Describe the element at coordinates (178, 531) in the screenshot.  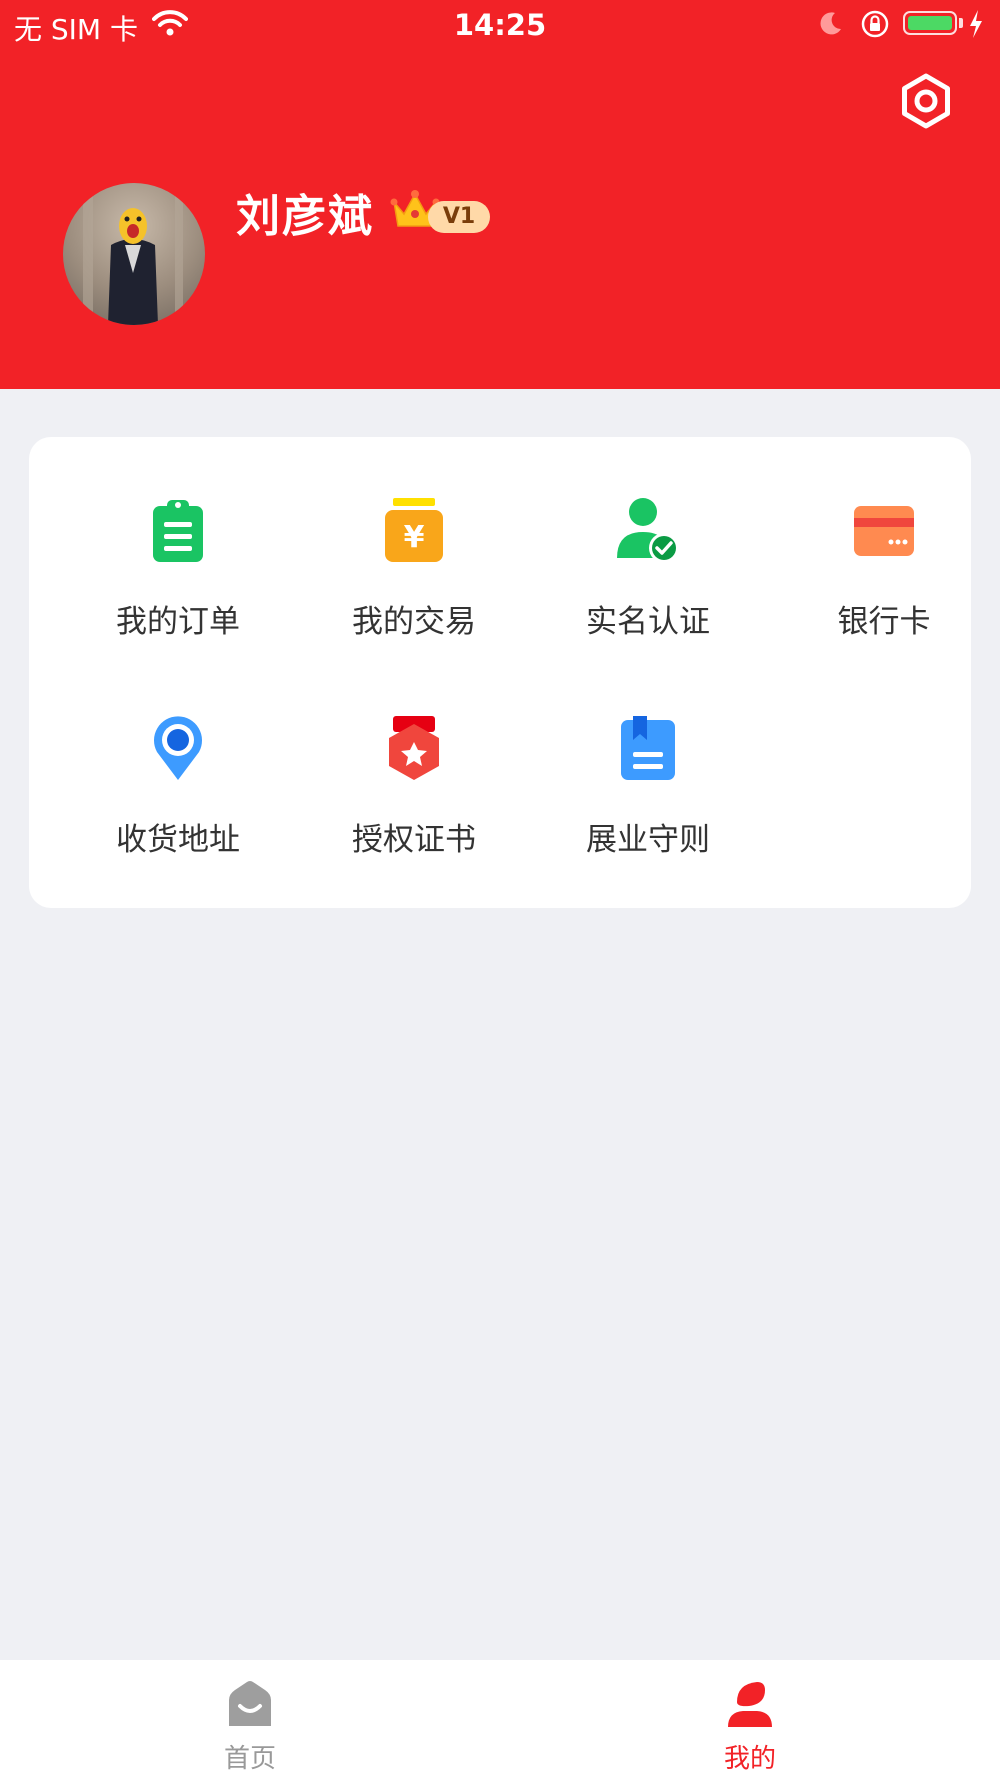
I see `order-clipboard-icon` at that location.